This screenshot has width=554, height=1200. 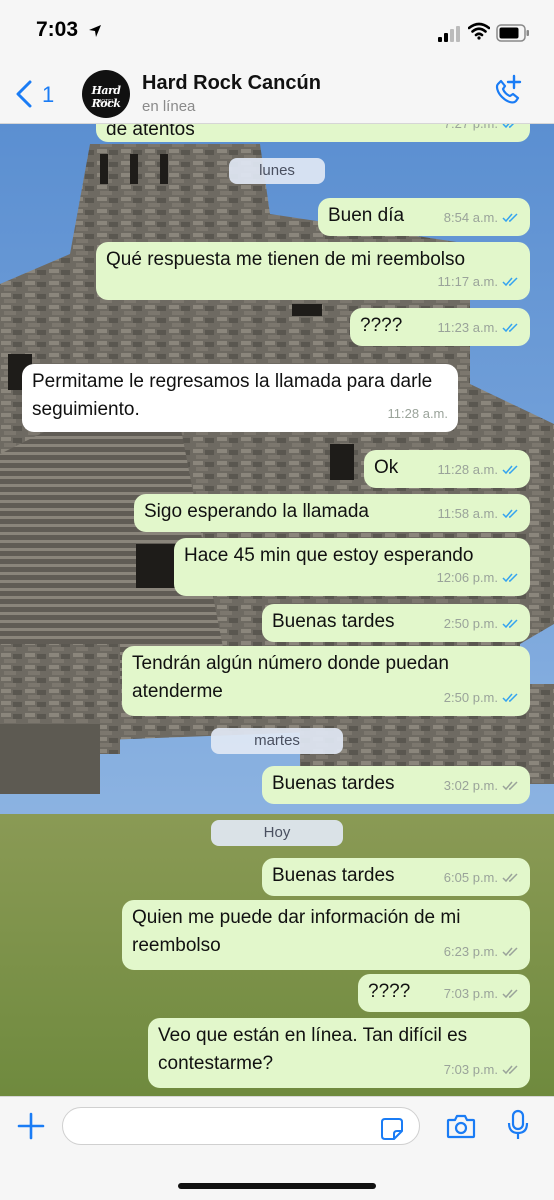 What do you see at coordinates (470, 217) in the screenshot?
I see `message-time: 8:54 a.m.` at bounding box center [470, 217].